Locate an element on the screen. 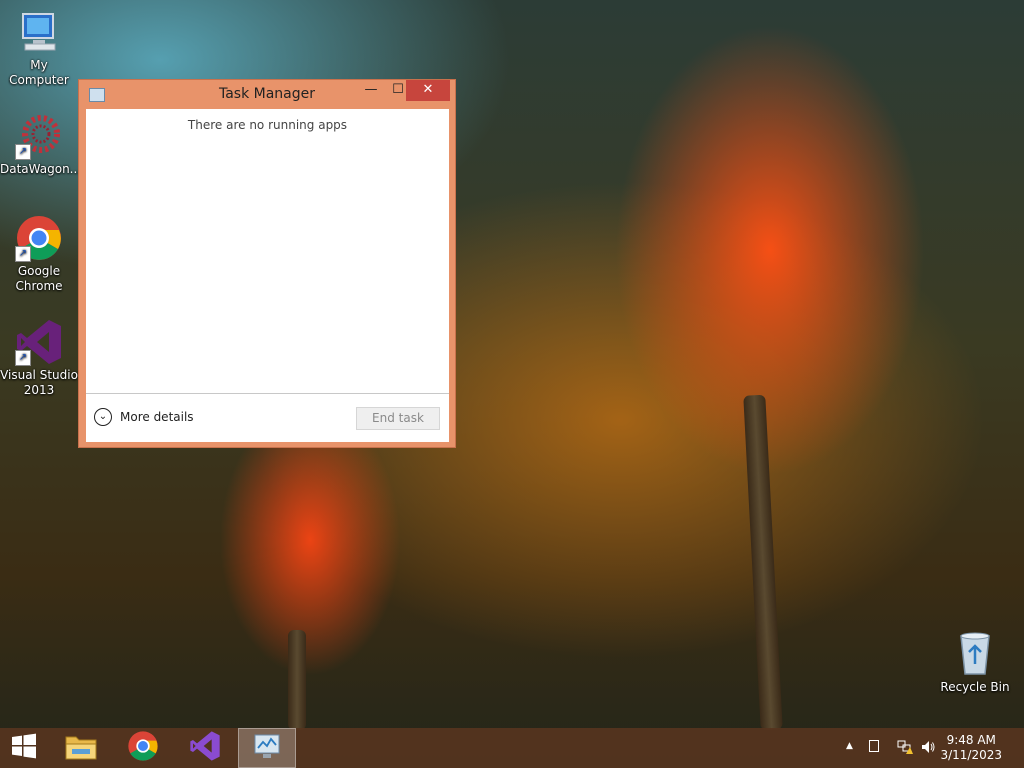 The width and height of the screenshot is (1024, 768). desktop-icon-label: Google Chrome is located at coordinates (39, 278).